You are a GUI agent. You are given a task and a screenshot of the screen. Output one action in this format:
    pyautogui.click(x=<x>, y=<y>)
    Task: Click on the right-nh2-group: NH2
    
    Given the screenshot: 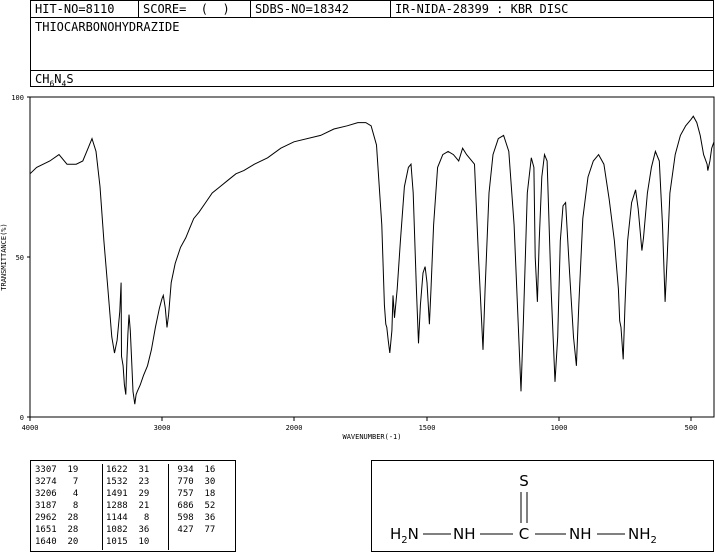 What is the action you would take?
    pyautogui.click(x=642, y=535)
    